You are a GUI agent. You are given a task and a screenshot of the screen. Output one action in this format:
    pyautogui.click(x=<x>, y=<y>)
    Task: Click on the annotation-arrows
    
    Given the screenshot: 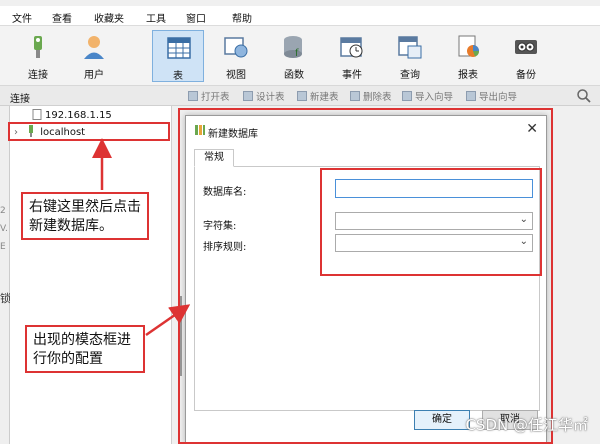 What is the action you would take?
    pyautogui.click(x=141, y=237)
    